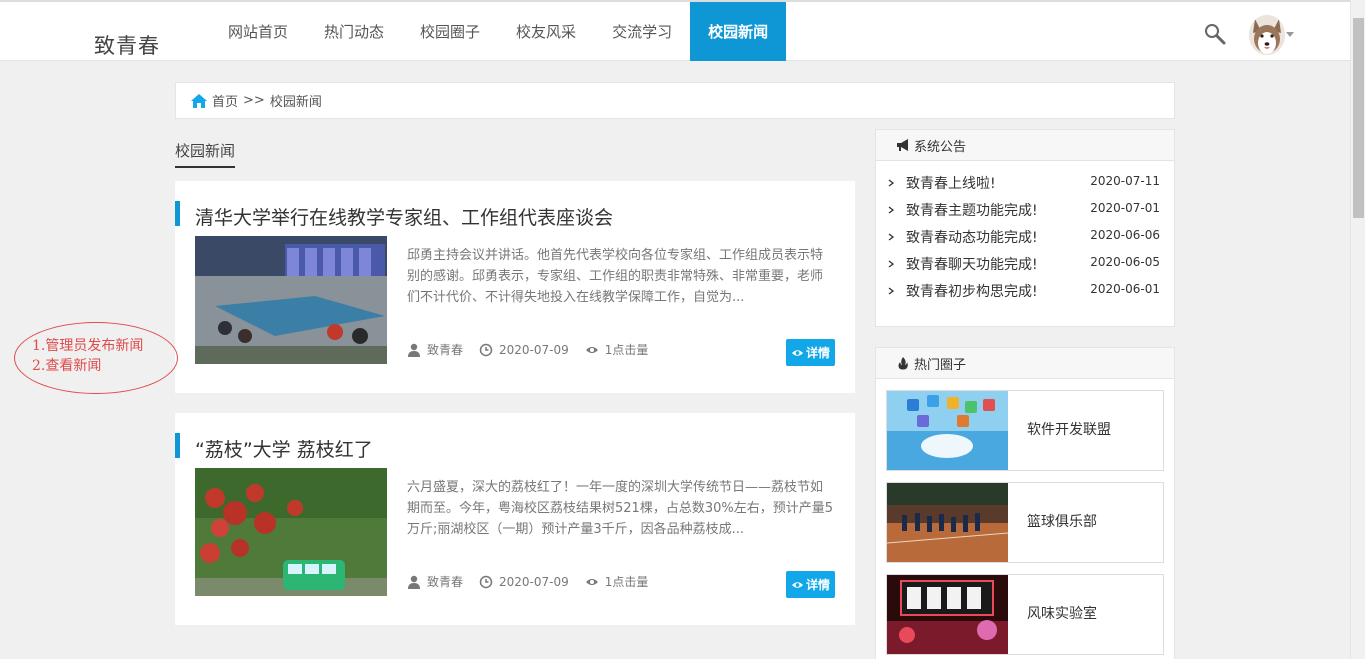 This screenshot has width=1365, height=659. Describe the element at coordinates (1125, 181) in the screenshot. I see `notice-date: 2020-07-11` at that location.